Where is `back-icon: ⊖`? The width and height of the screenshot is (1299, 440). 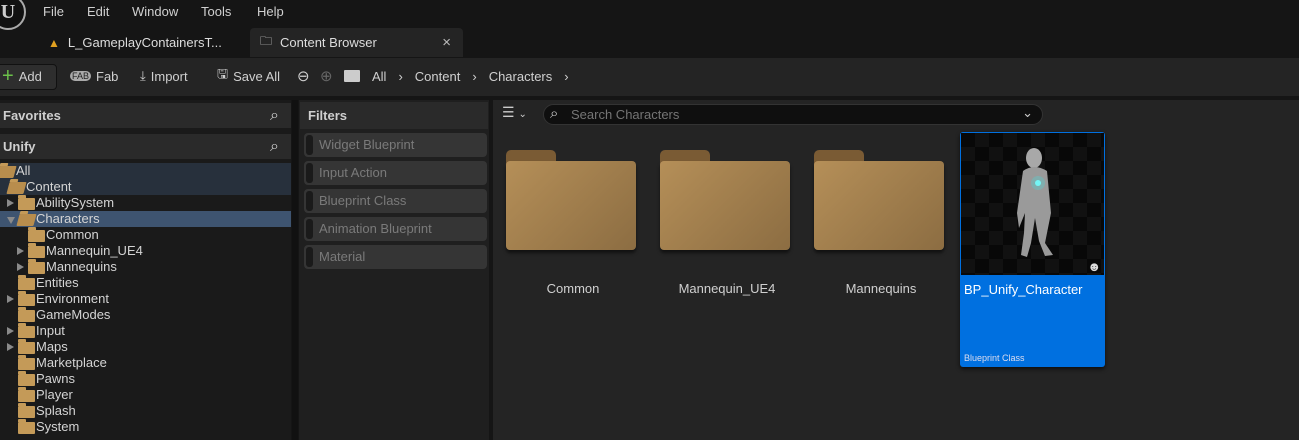 back-icon: ⊖ is located at coordinates (303, 76).